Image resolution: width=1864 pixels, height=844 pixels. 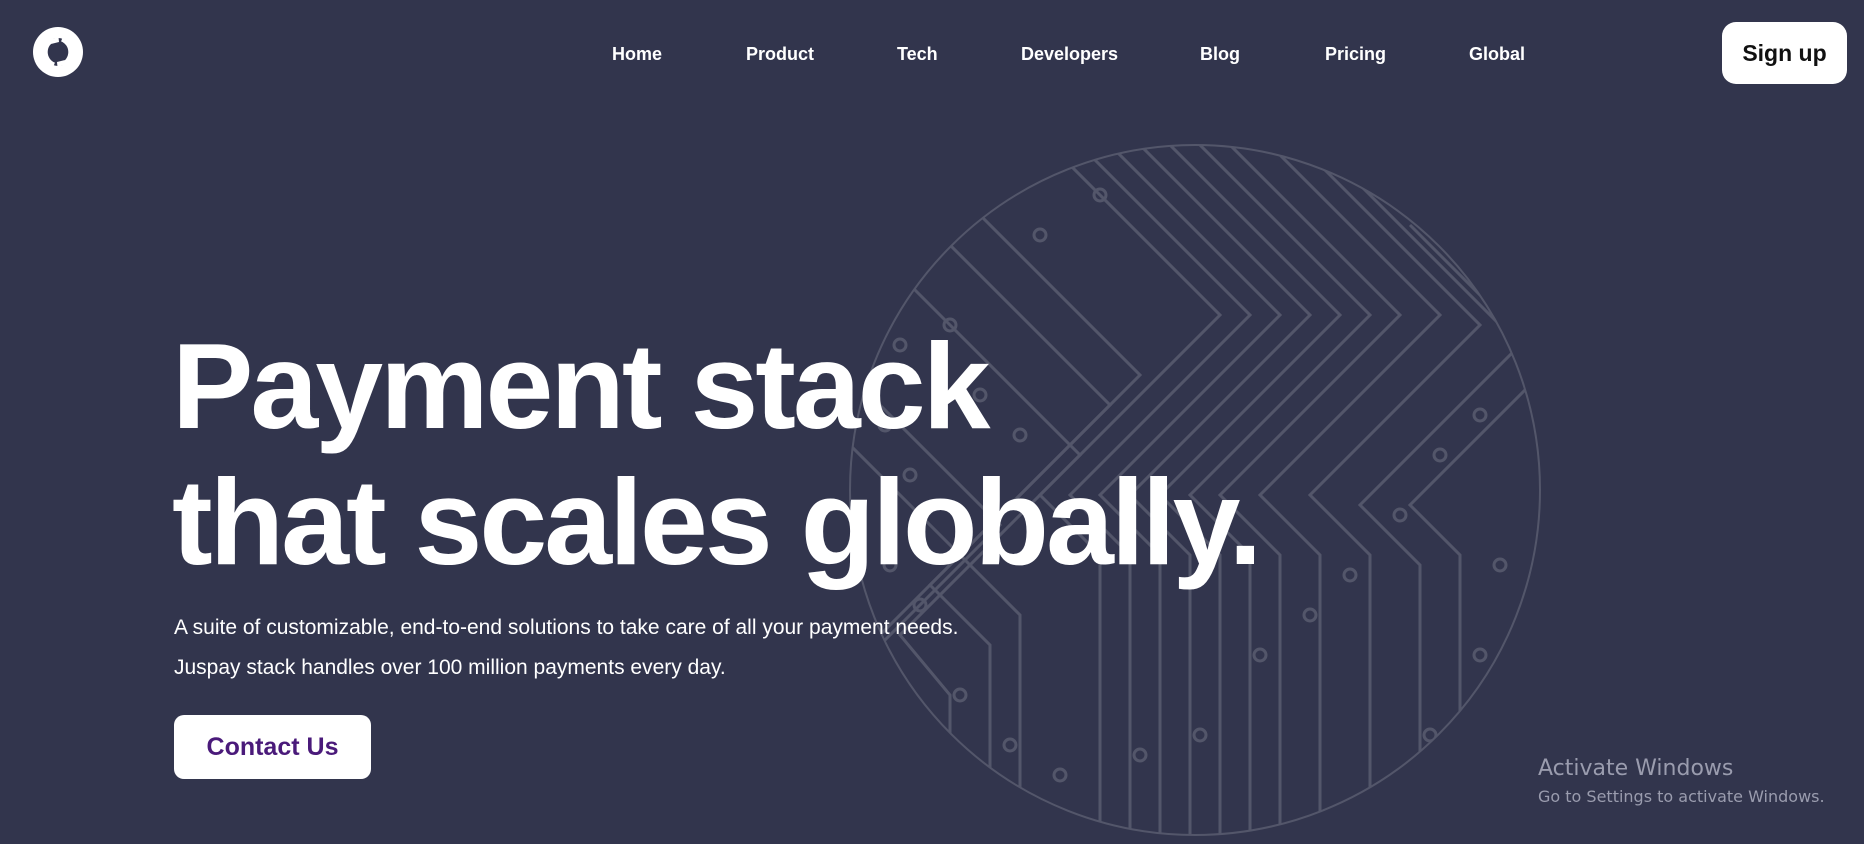 I want to click on contact-us-button: Contact Us, so click(x=272, y=747).